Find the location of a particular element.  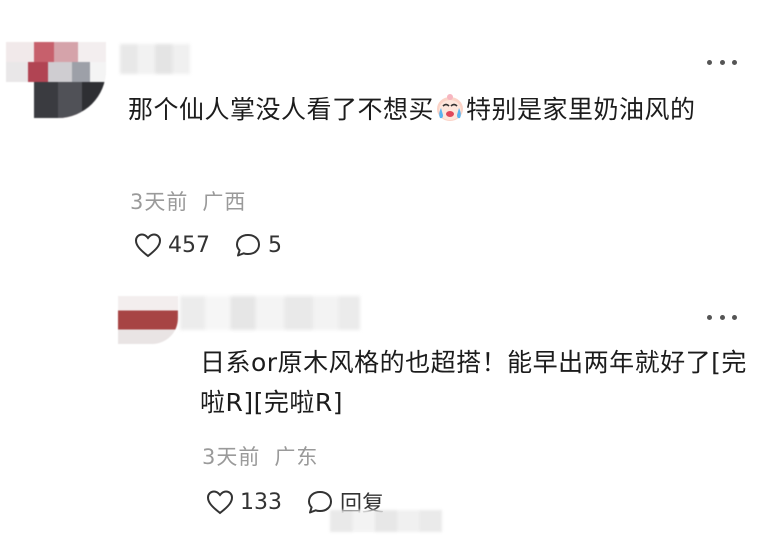

like-button: 457 is located at coordinates (172, 245).